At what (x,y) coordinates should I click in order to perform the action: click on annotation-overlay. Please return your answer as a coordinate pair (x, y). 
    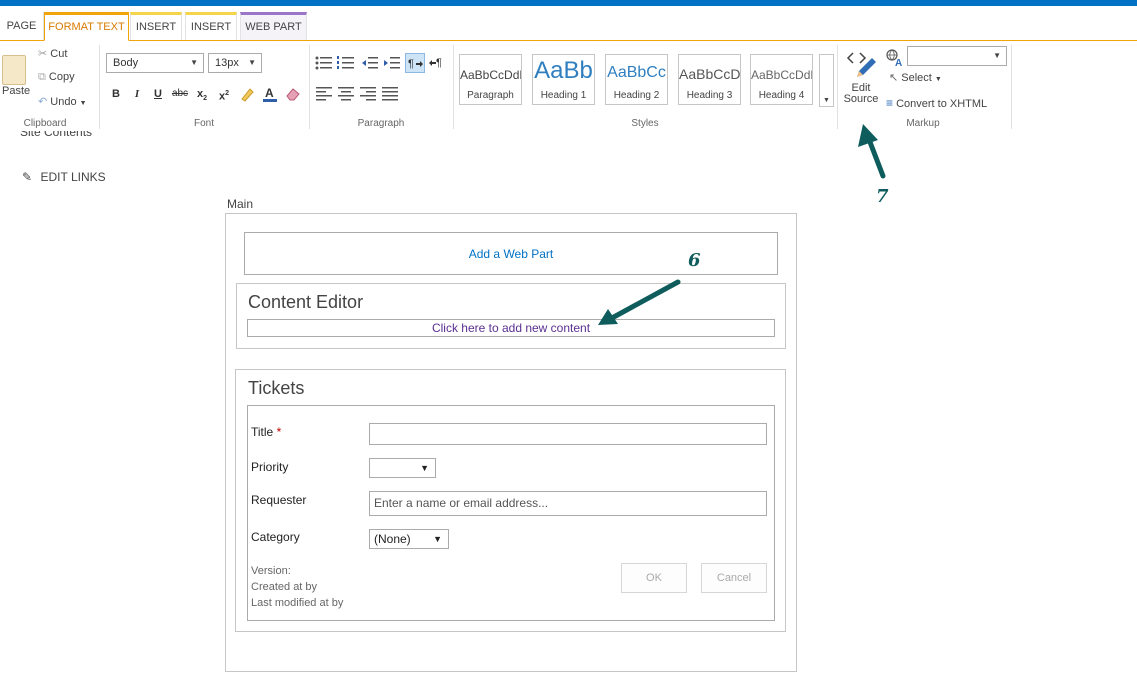
    Looking at the image, I should click on (742, 224).